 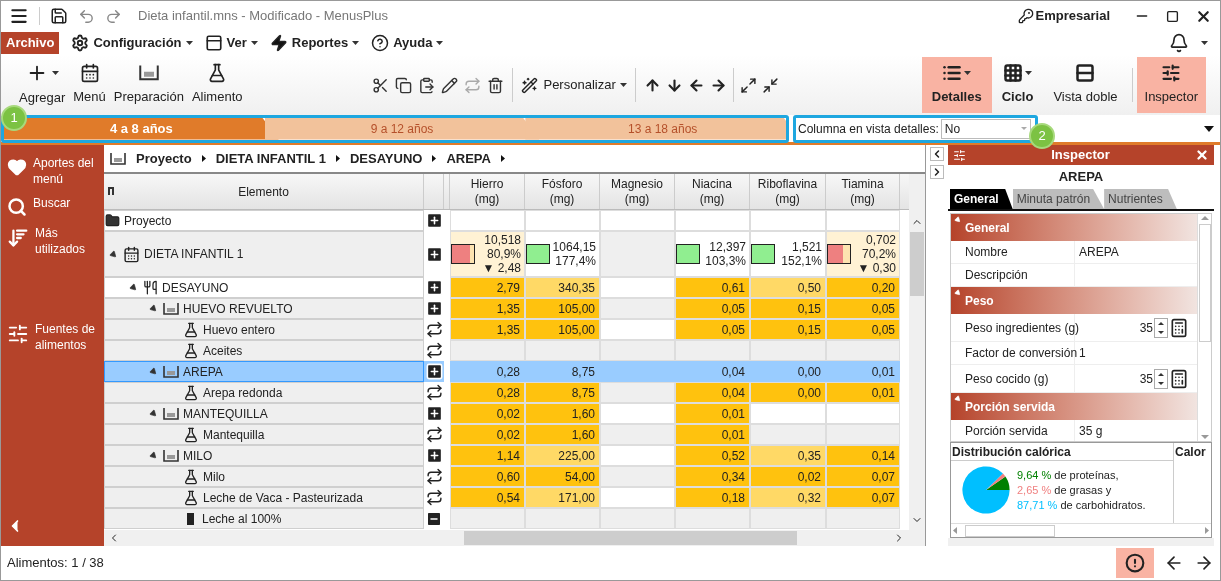 What do you see at coordinates (236, 43) in the screenshot?
I see `menu-item: Ver` at bounding box center [236, 43].